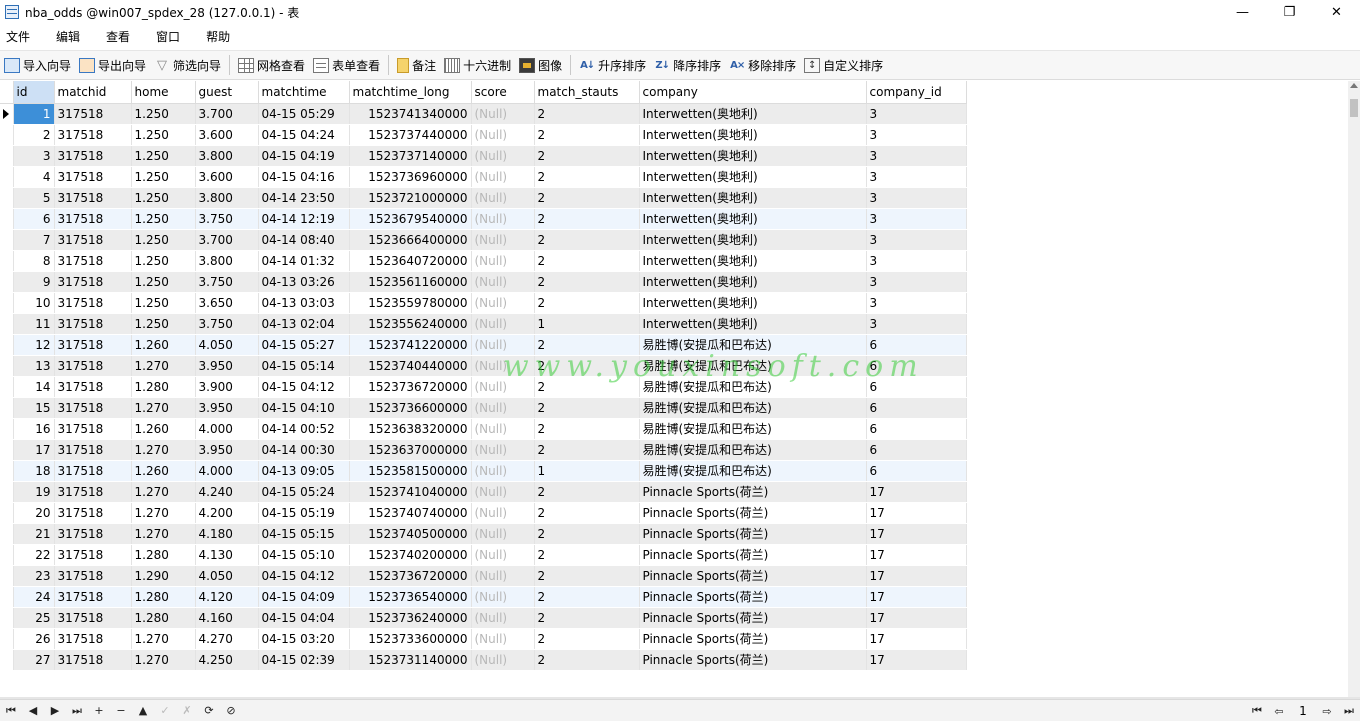 The image size is (1360, 722). What do you see at coordinates (165, 711) in the screenshot?
I see `apply-changes-button: ✓` at bounding box center [165, 711].